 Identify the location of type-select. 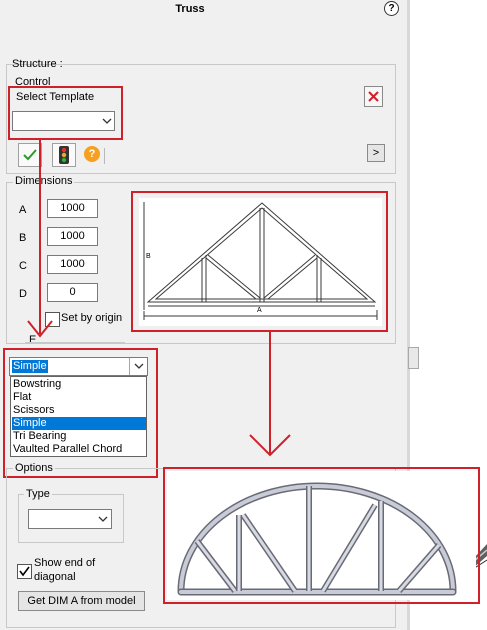
(70, 519).